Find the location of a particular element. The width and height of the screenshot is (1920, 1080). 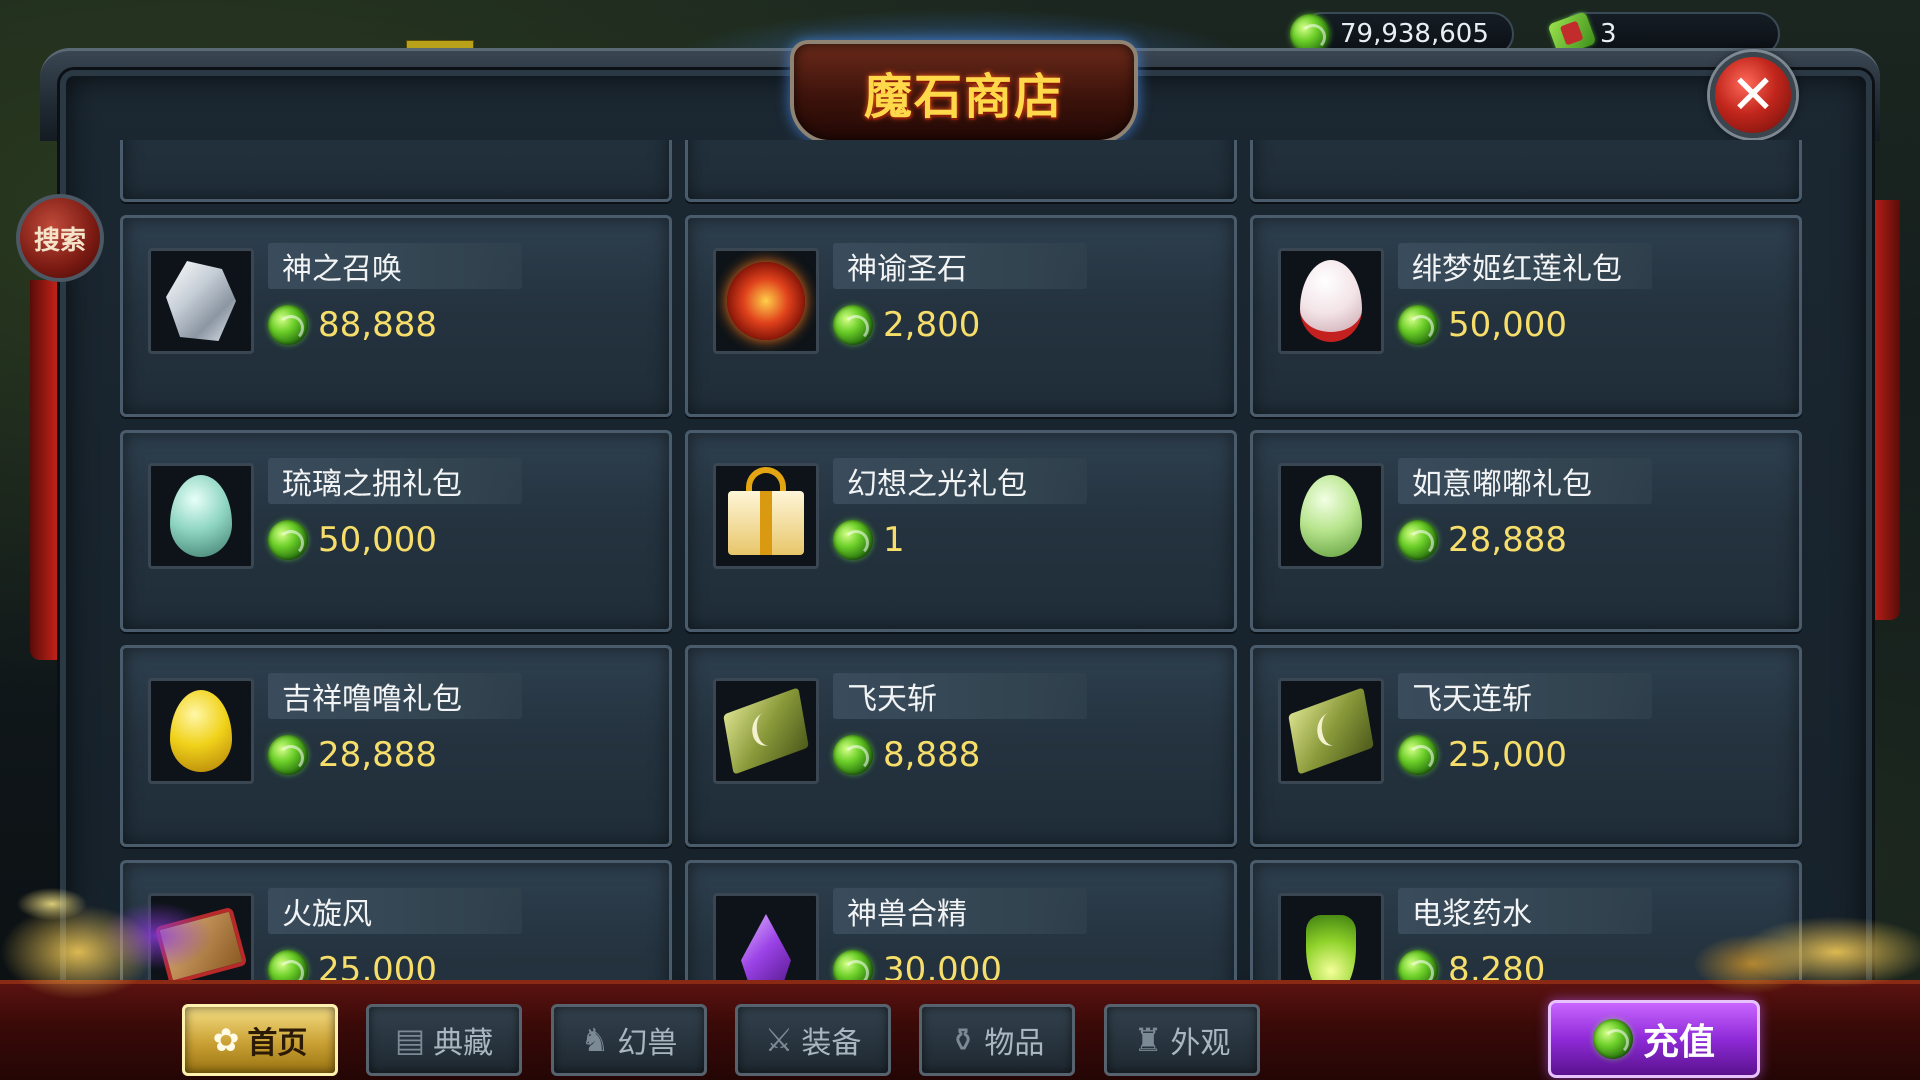

item-price: 88,888 is located at coordinates (352, 325).